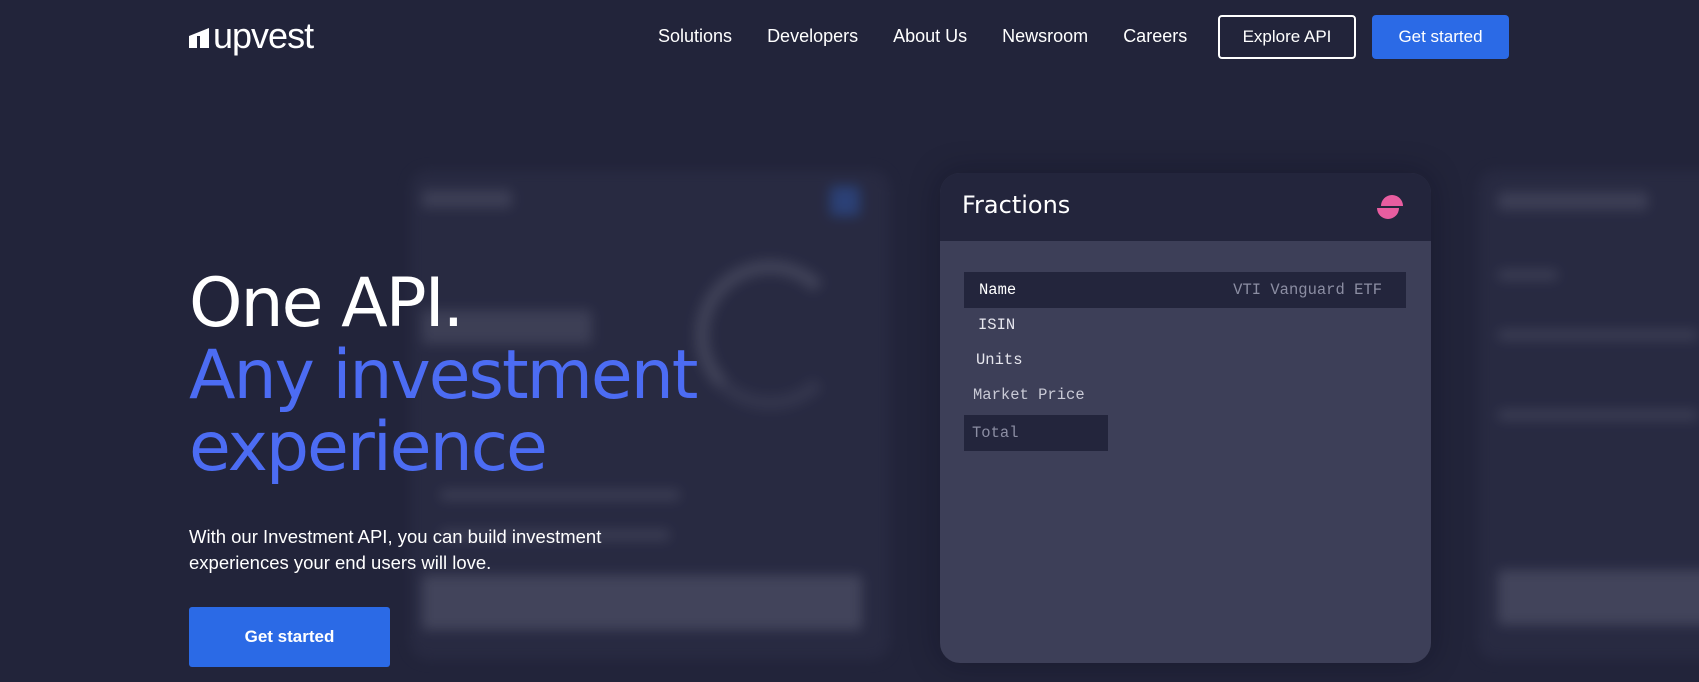 Image resolution: width=1699 pixels, height=682 pixels. What do you see at coordinates (812, 36) in the screenshot?
I see `nav-link-developers: Developers` at bounding box center [812, 36].